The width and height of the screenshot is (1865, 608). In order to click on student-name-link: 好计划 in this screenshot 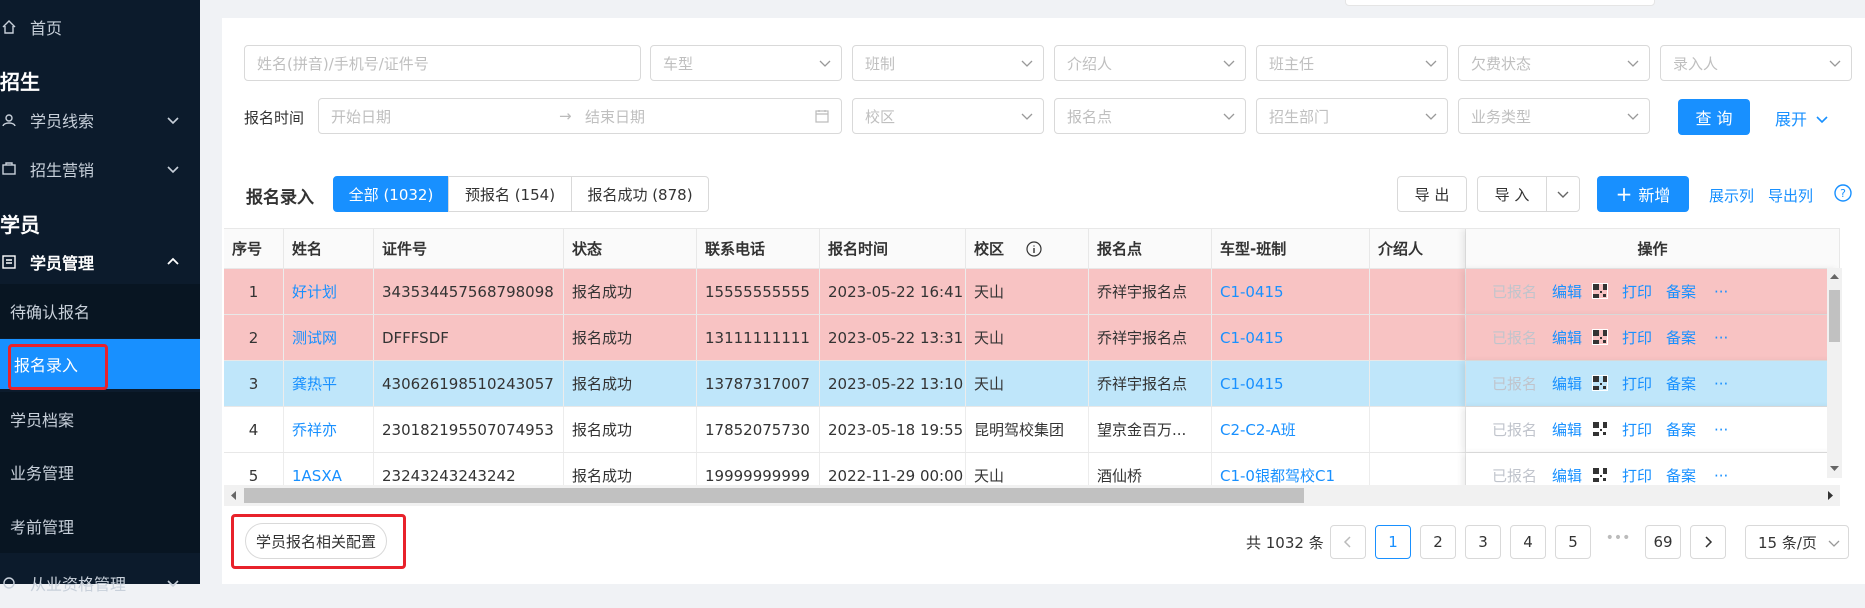, I will do `click(329, 291)`.